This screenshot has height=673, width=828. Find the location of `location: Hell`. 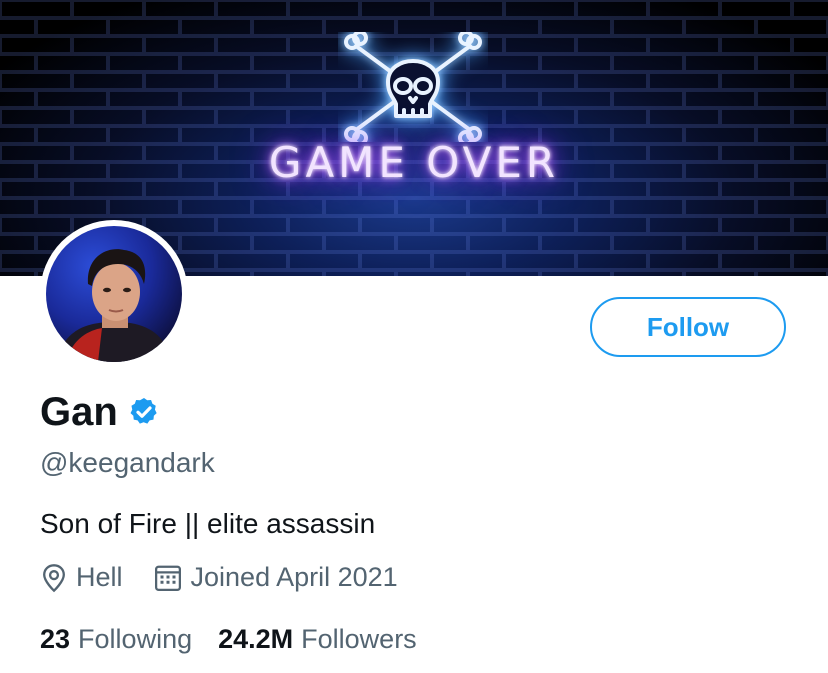

location: Hell is located at coordinates (81, 577).